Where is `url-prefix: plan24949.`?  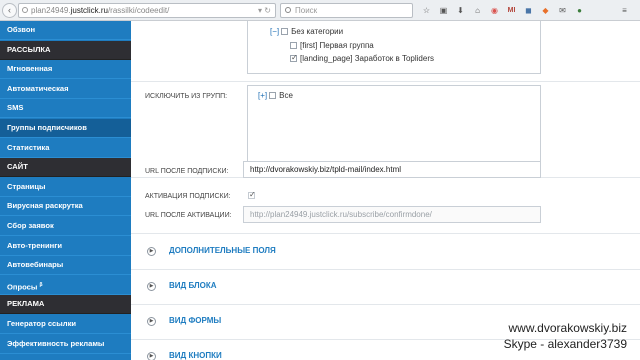 url-prefix: plan24949. is located at coordinates (51, 10).